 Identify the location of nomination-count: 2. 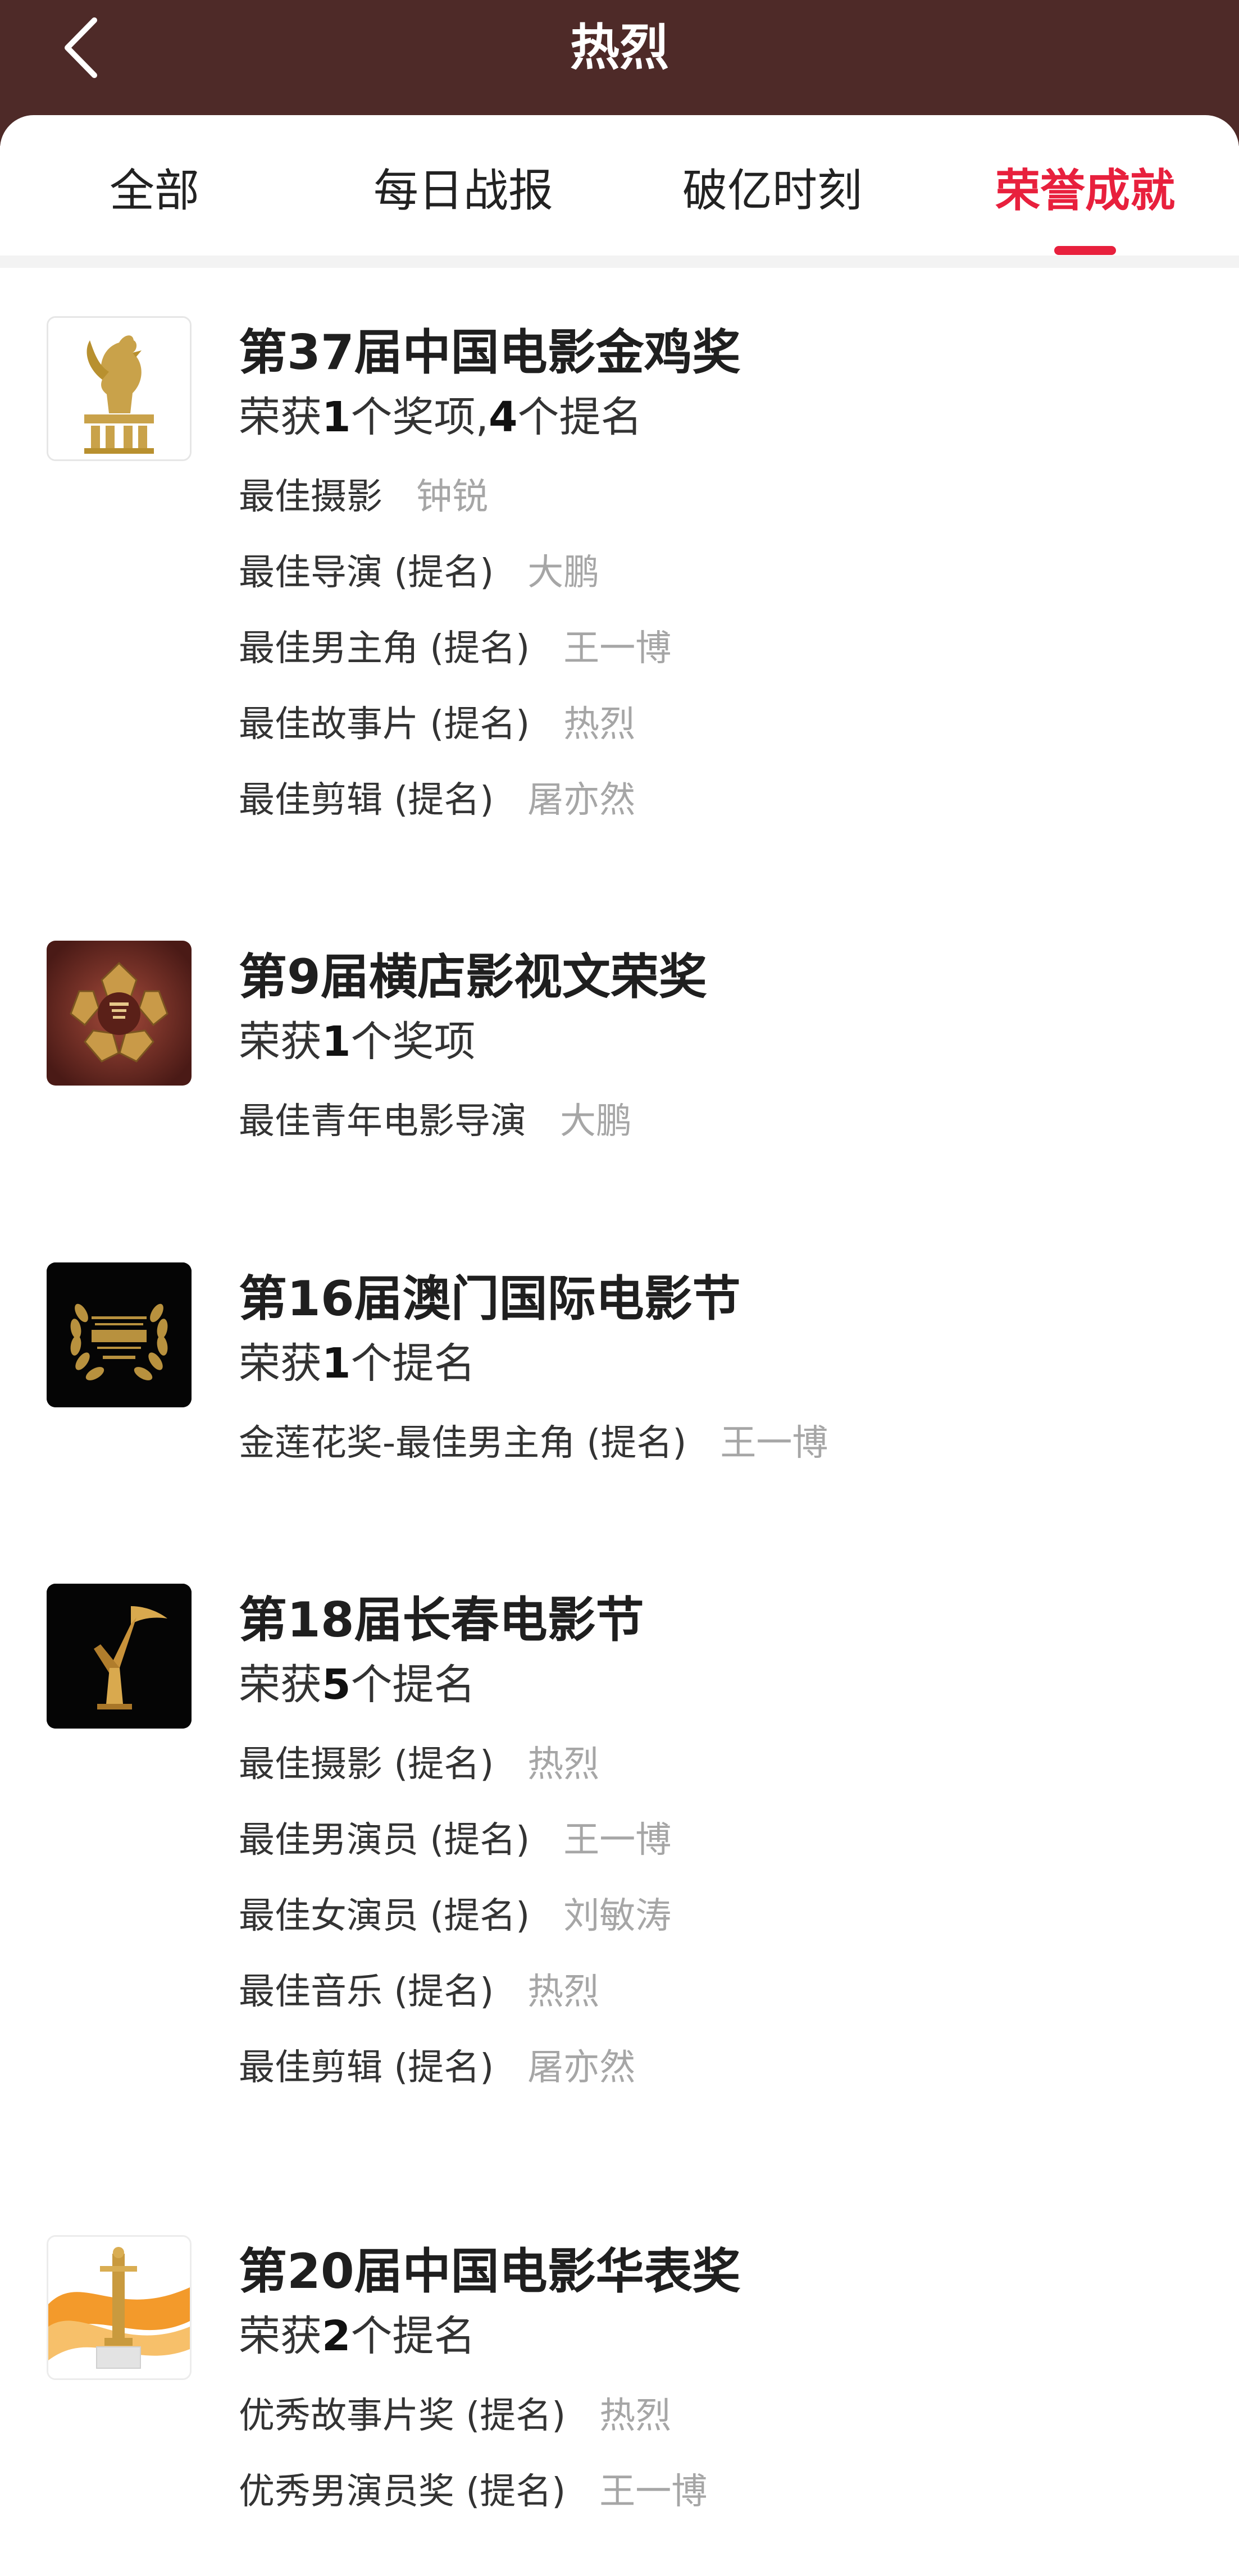
(336, 2336).